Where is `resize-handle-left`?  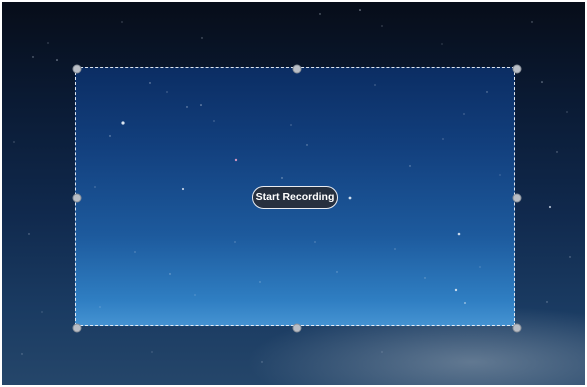 resize-handle-left is located at coordinates (77, 198).